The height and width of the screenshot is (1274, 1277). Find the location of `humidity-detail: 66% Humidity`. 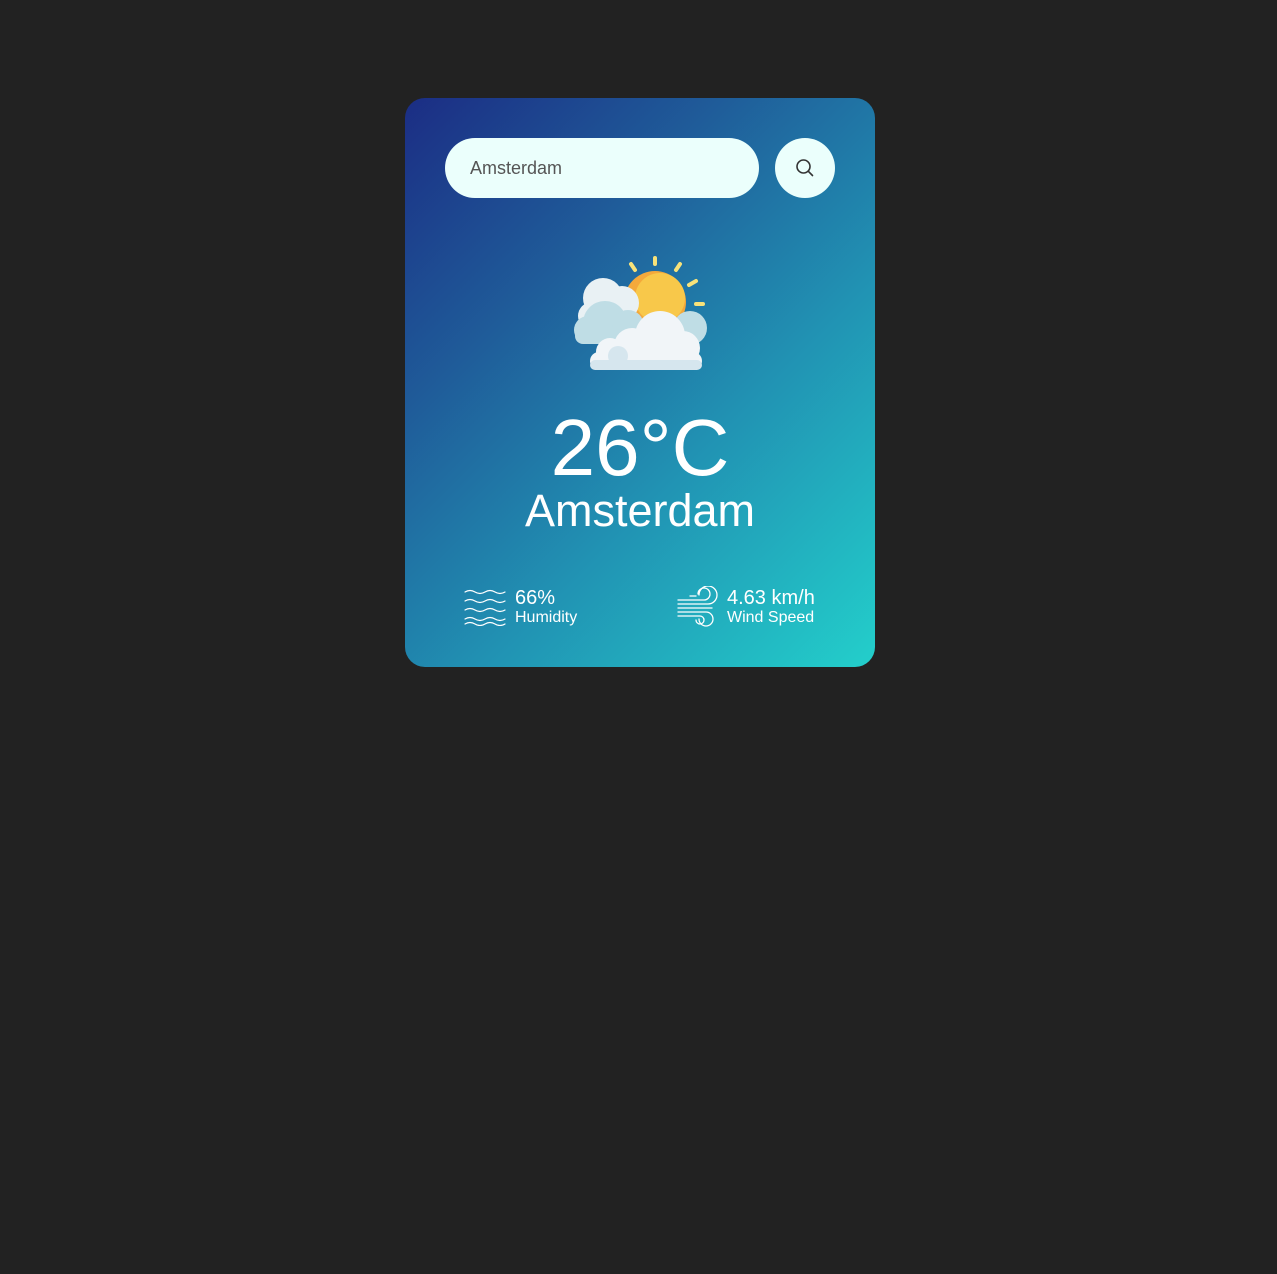

humidity-detail: 66% Humidity is located at coordinates (520, 607).